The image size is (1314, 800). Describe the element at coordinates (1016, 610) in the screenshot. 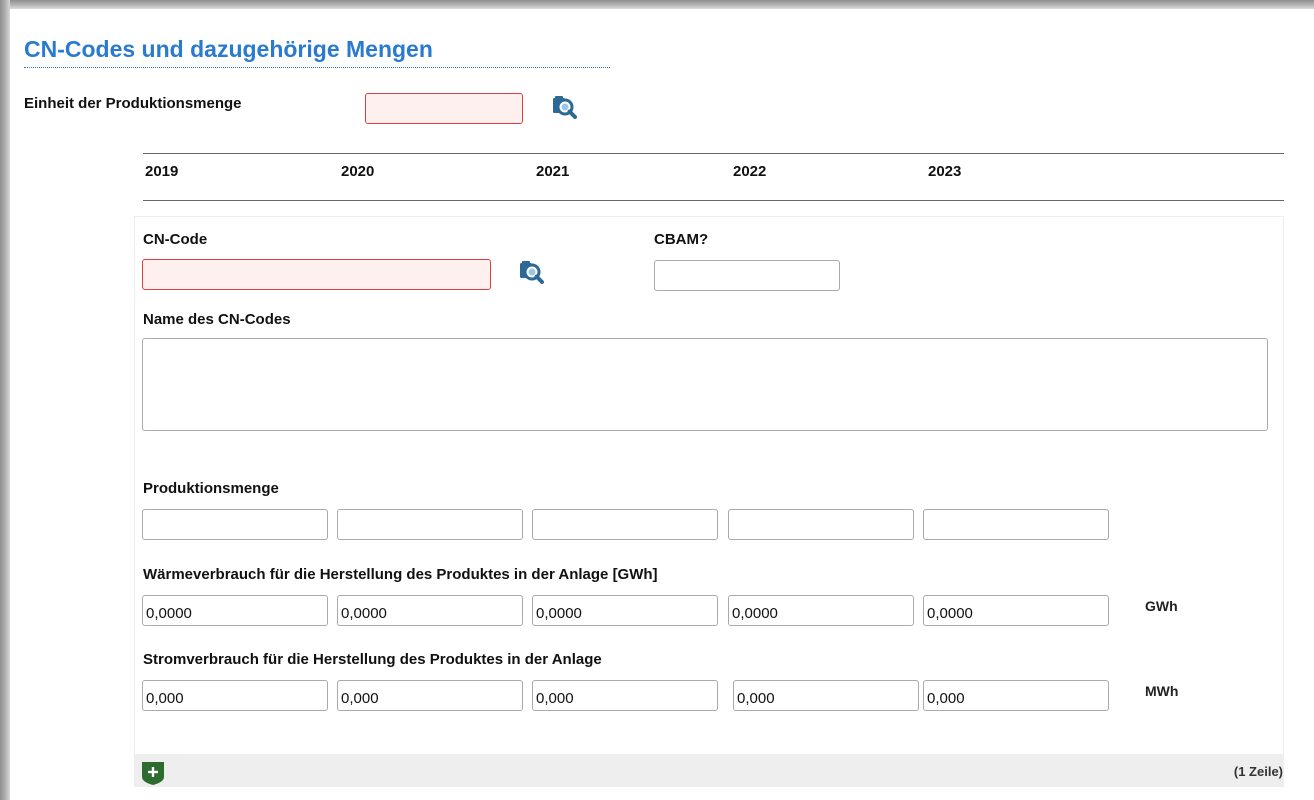

I see `heat-input-2023: 0,0000` at that location.